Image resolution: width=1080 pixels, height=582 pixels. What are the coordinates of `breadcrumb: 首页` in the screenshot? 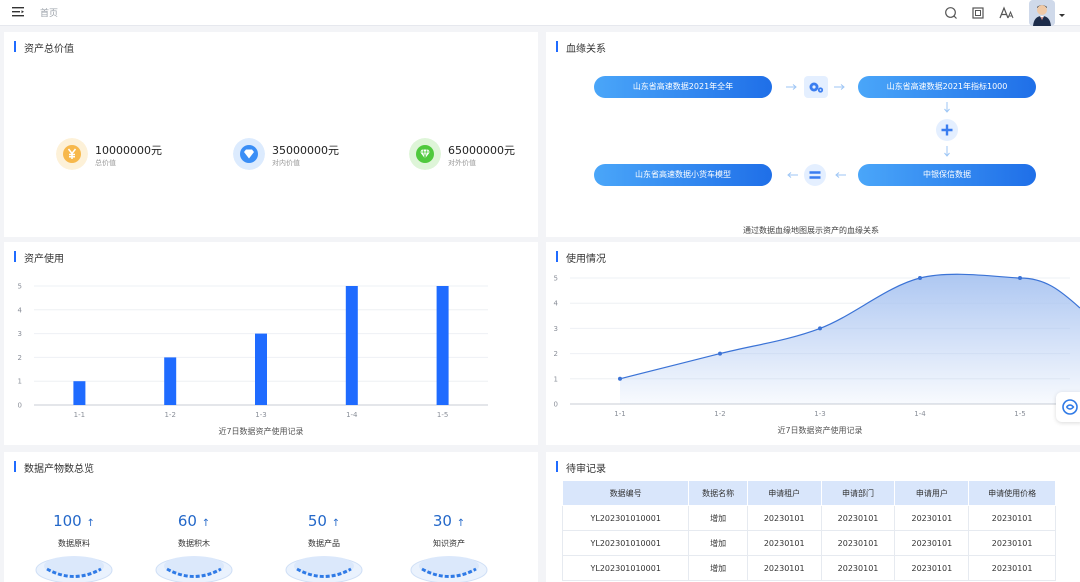 It's located at (49, 12).